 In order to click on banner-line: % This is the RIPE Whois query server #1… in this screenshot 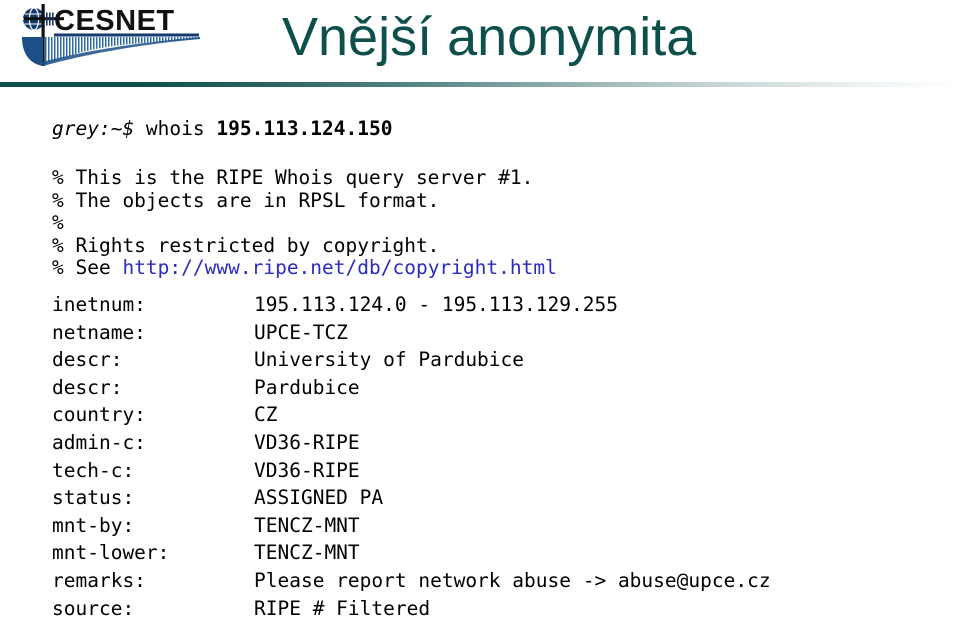, I will do `click(304, 178)`.